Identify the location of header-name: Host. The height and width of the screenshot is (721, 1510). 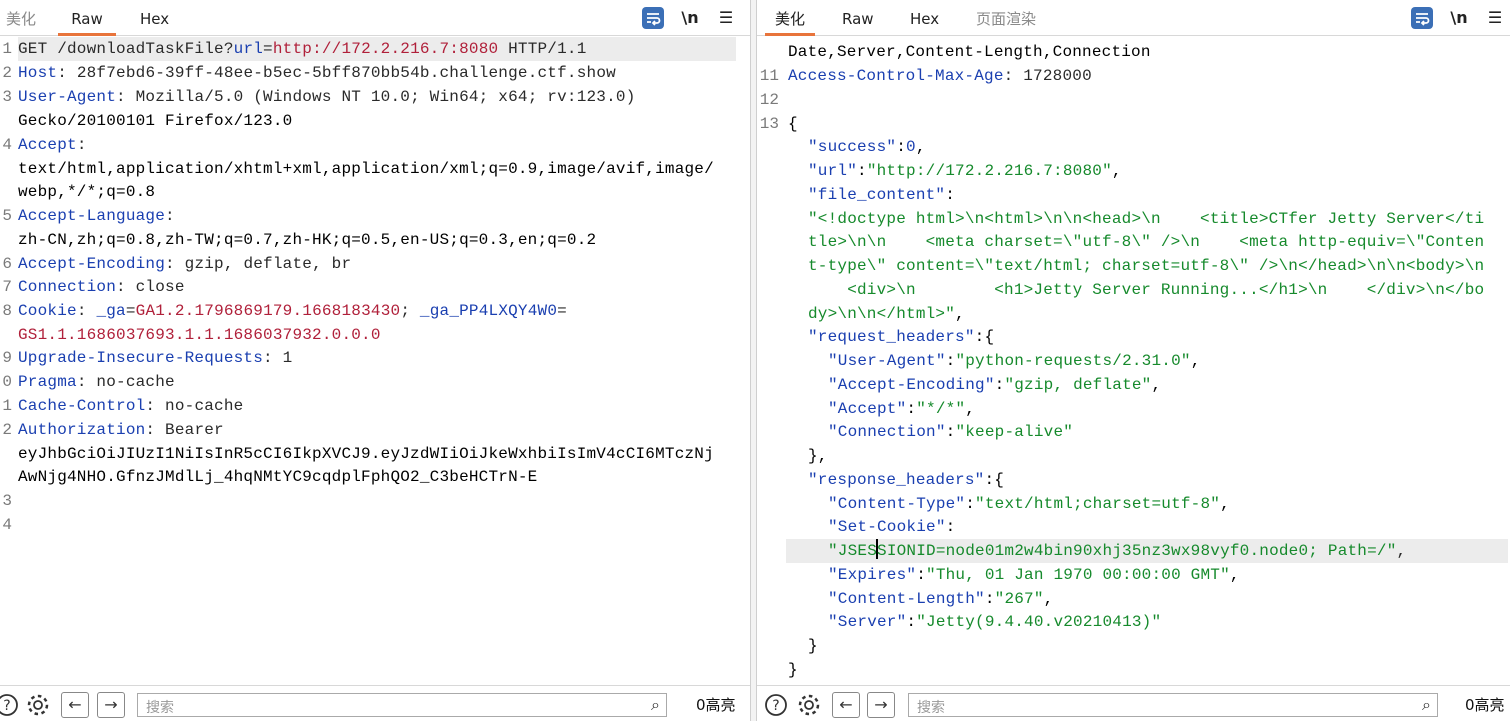
(38, 73).